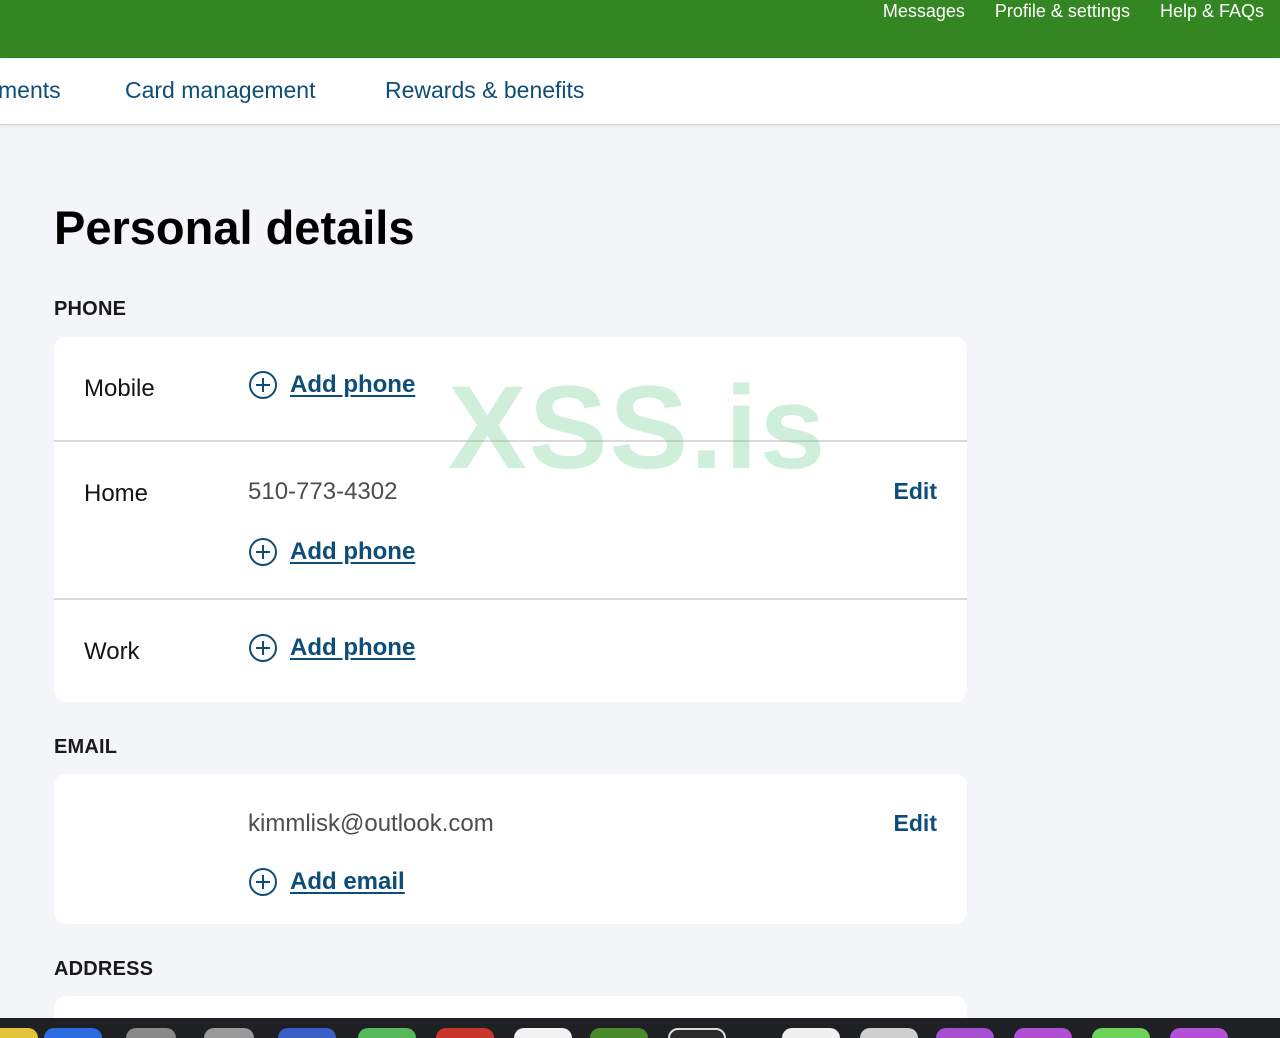  Describe the element at coordinates (484, 90) in the screenshot. I see `tab-rewards-benefits: Rewards & benefits` at that location.